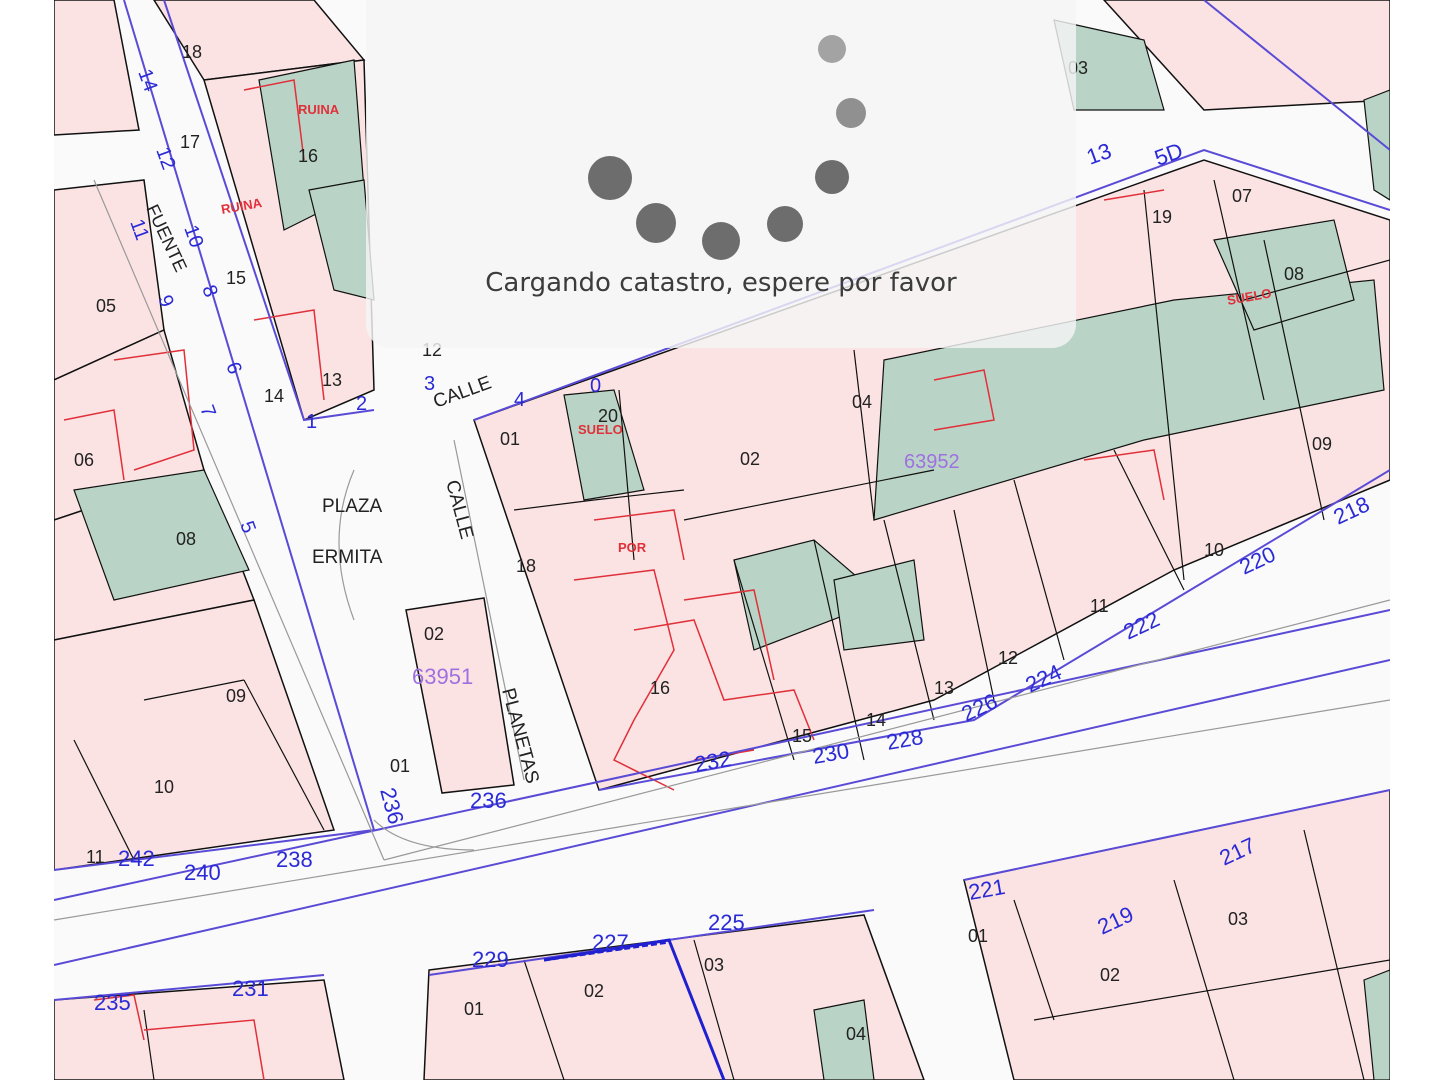  Describe the element at coordinates (876, 720) in the screenshot. I see `map-label-p-14a: 14` at that location.